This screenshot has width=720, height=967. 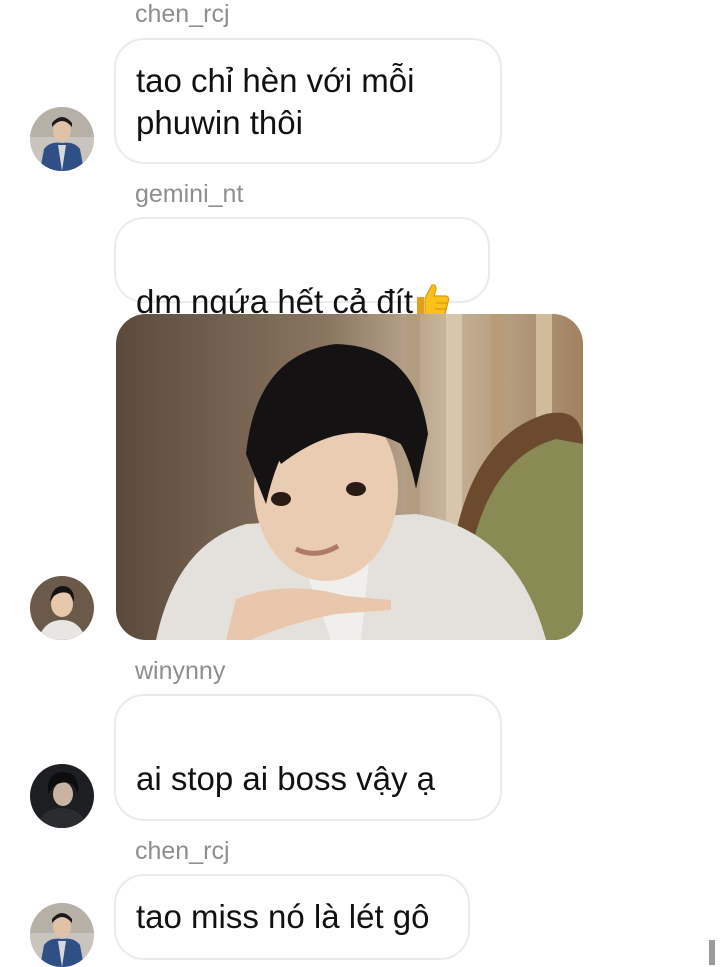 What do you see at coordinates (292, 917) in the screenshot?
I see `message-bubble: tao miss nó là lét gô` at bounding box center [292, 917].